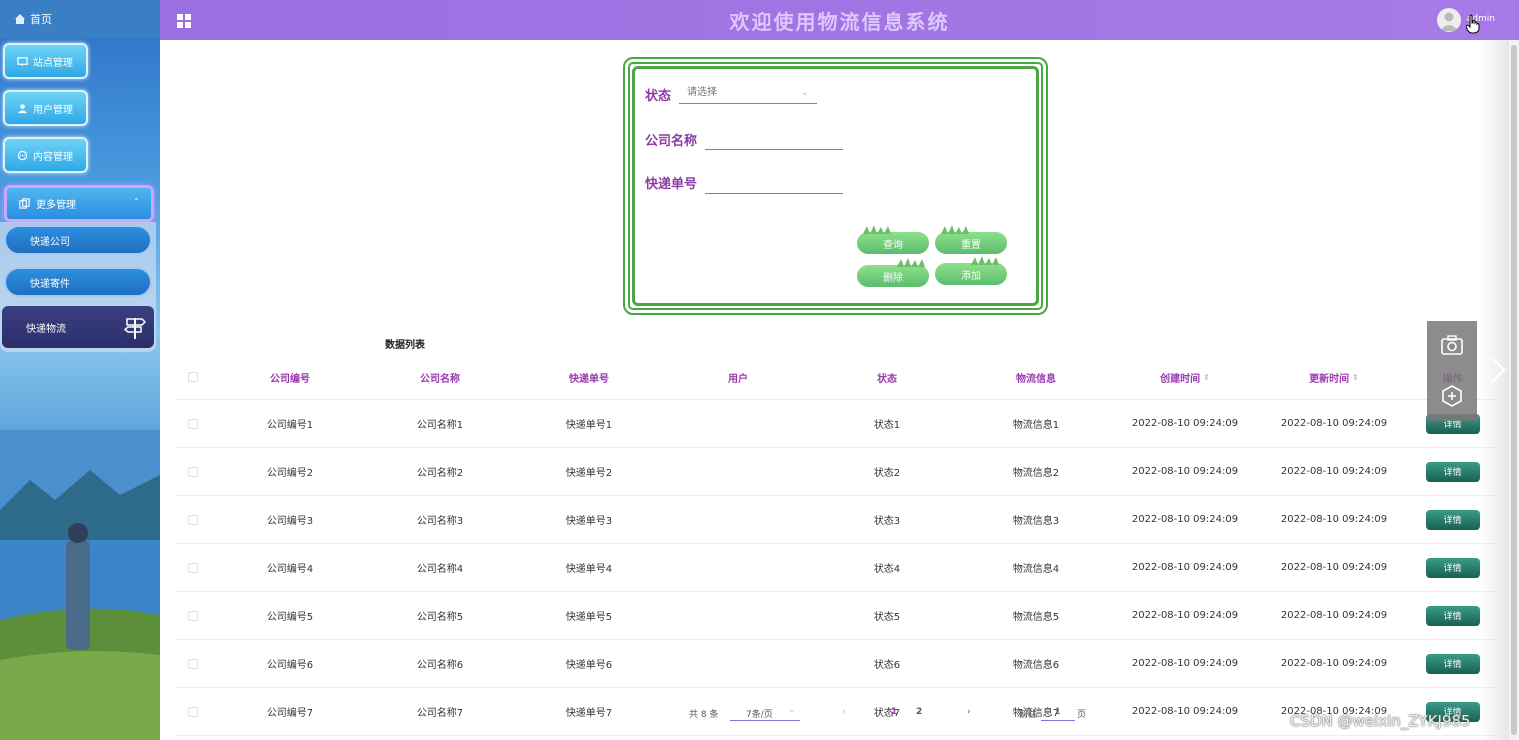 This screenshot has width=1519, height=740. Describe the element at coordinates (887, 473) in the screenshot. I see `table-cell: 状态2` at that location.